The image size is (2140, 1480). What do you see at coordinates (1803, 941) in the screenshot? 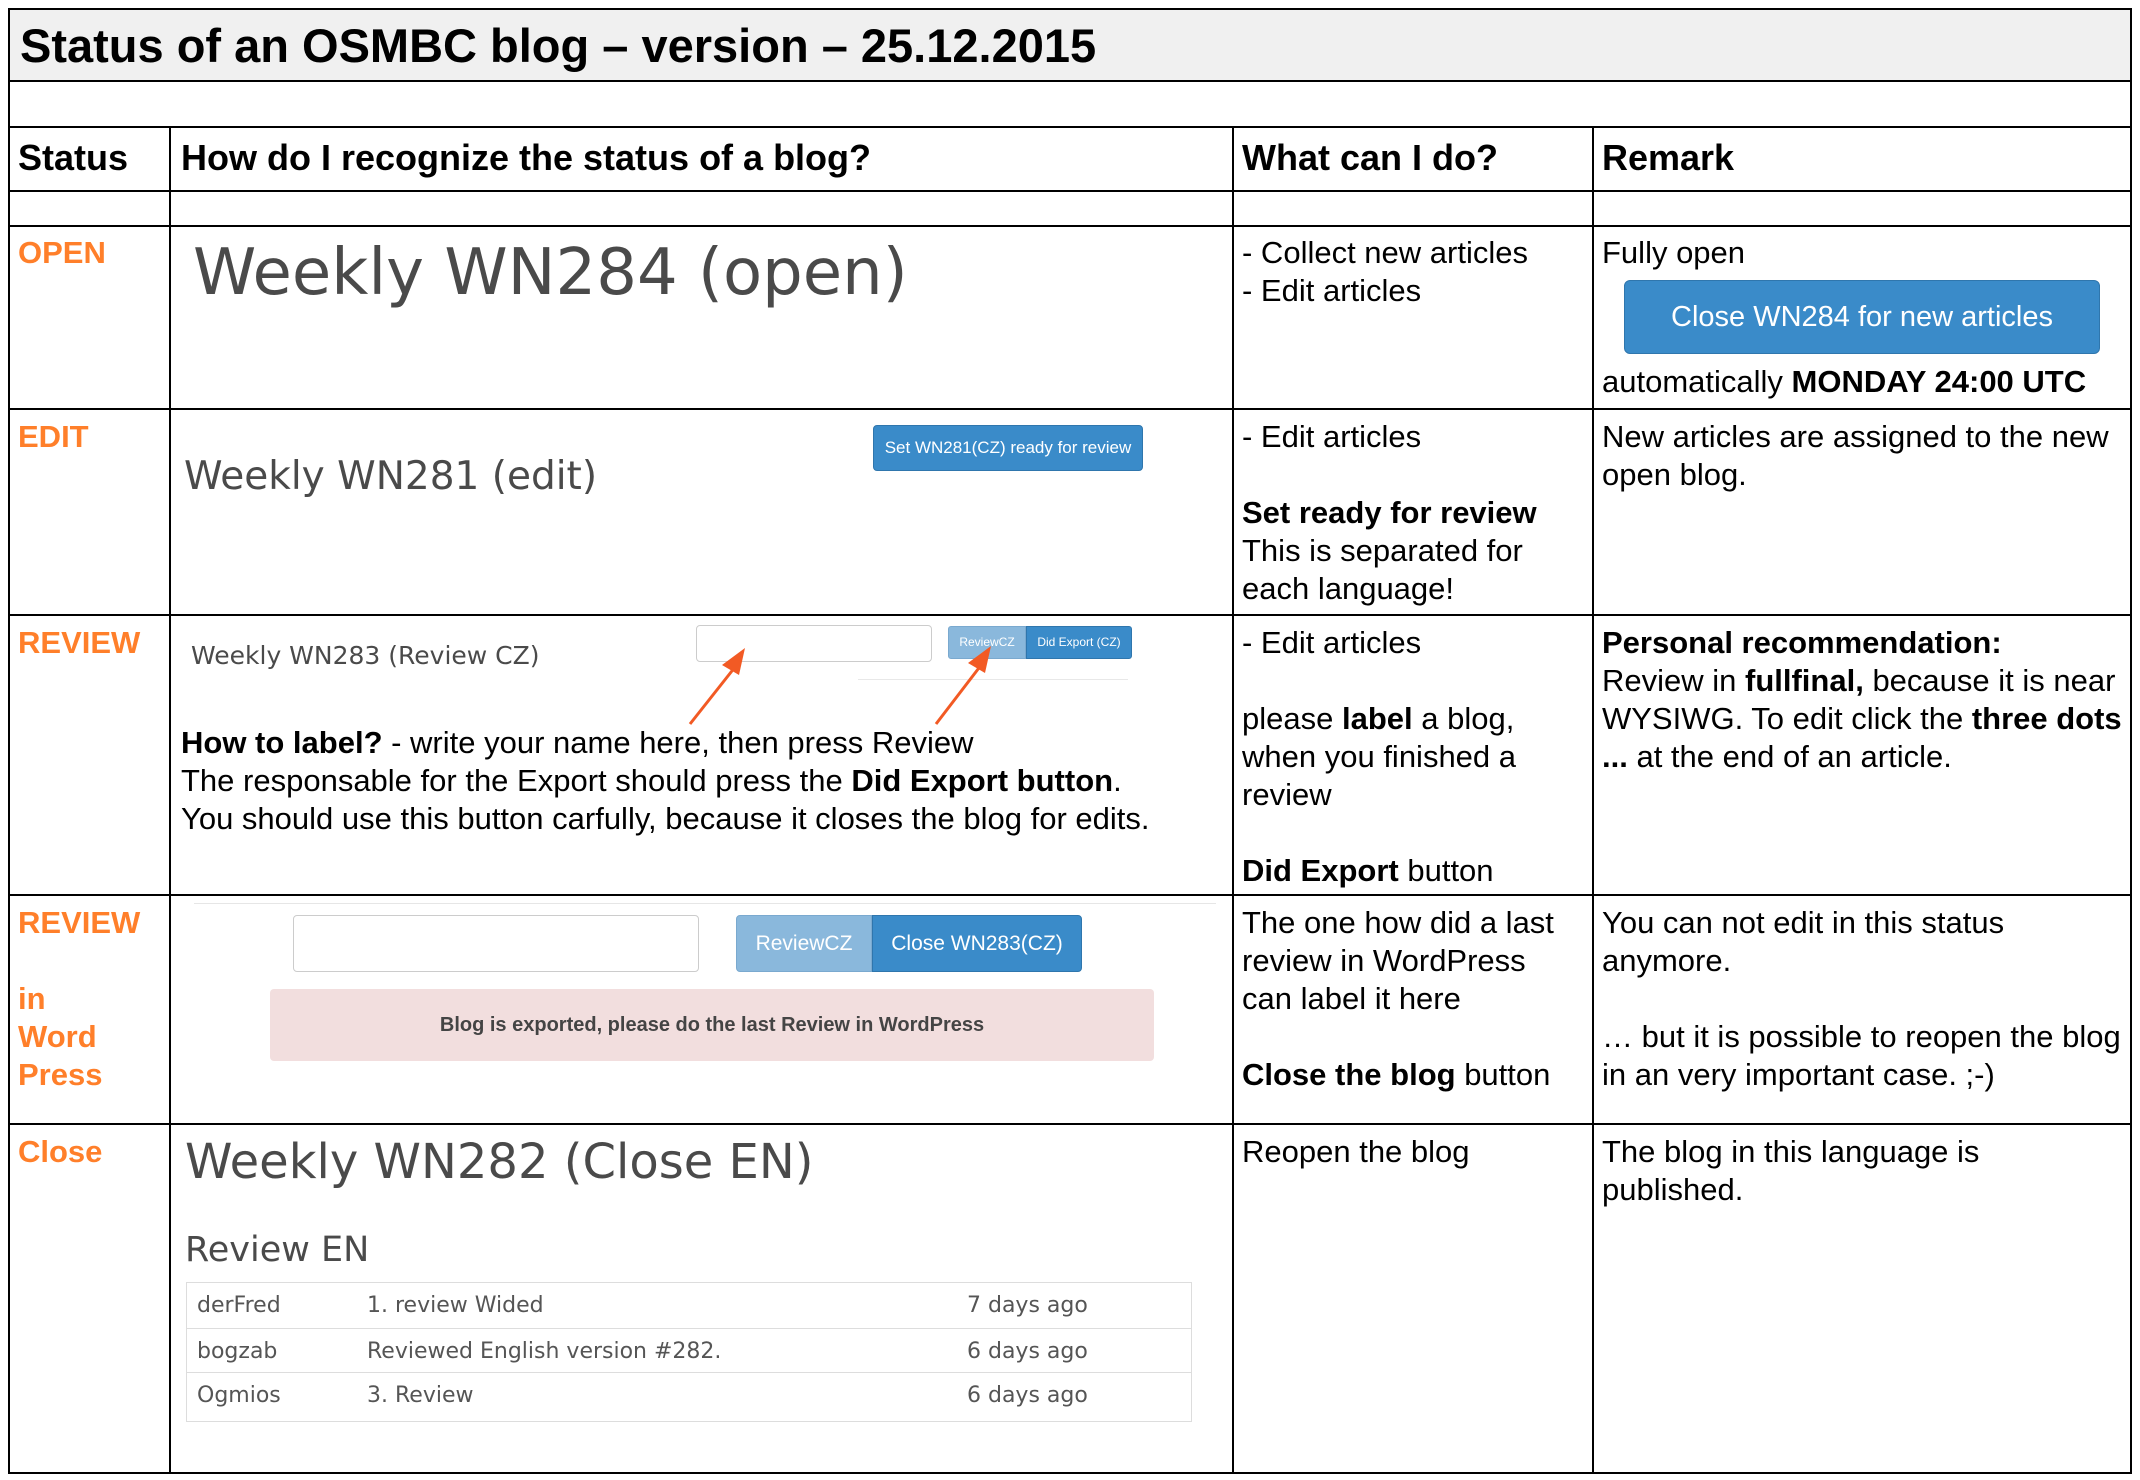
I see `remark-text: You can not edit in this status anymore.` at bounding box center [1803, 941].